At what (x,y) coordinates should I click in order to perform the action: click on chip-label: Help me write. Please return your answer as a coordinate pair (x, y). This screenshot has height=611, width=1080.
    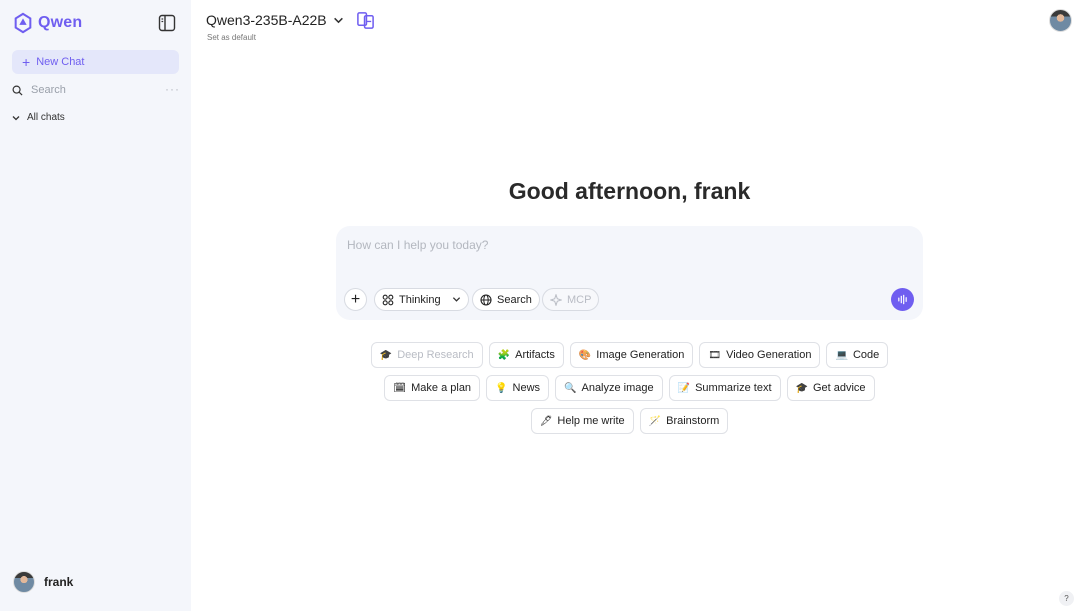
    Looking at the image, I should click on (591, 421).